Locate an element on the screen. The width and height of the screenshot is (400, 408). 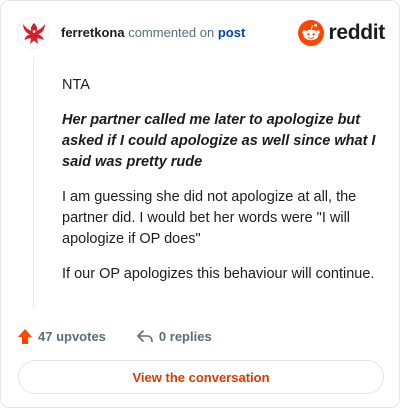
reddit-brand: reddit is located at coordinates (341, 33).